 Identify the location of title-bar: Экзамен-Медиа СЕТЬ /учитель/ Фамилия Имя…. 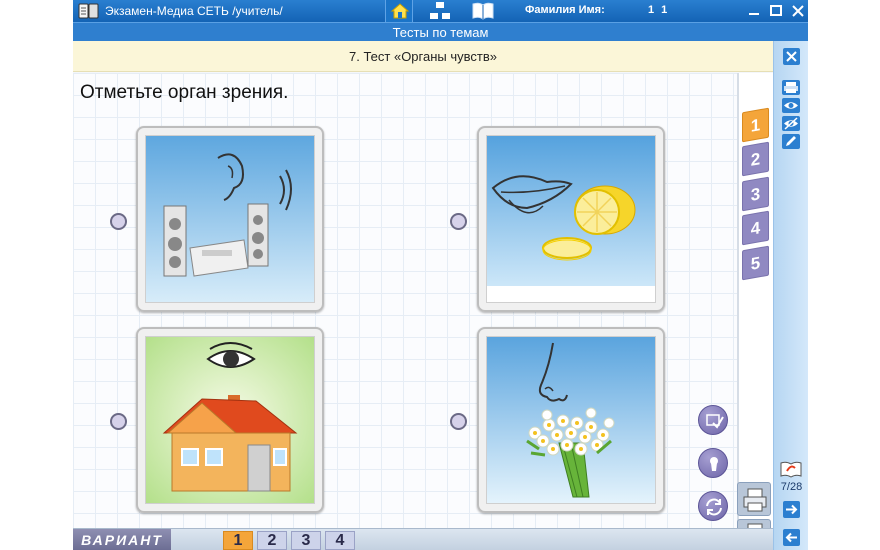
(440, 11).